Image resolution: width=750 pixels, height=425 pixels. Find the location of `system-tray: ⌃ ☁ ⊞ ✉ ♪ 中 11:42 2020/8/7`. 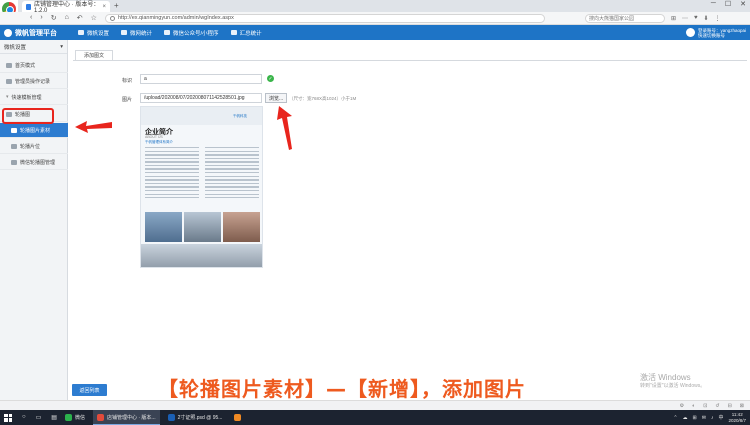

system-tray: ⌃ ☁ ⊞ ✉ ♪ 中 11:42 2020/8/7 is located at coordinates (711, 417).